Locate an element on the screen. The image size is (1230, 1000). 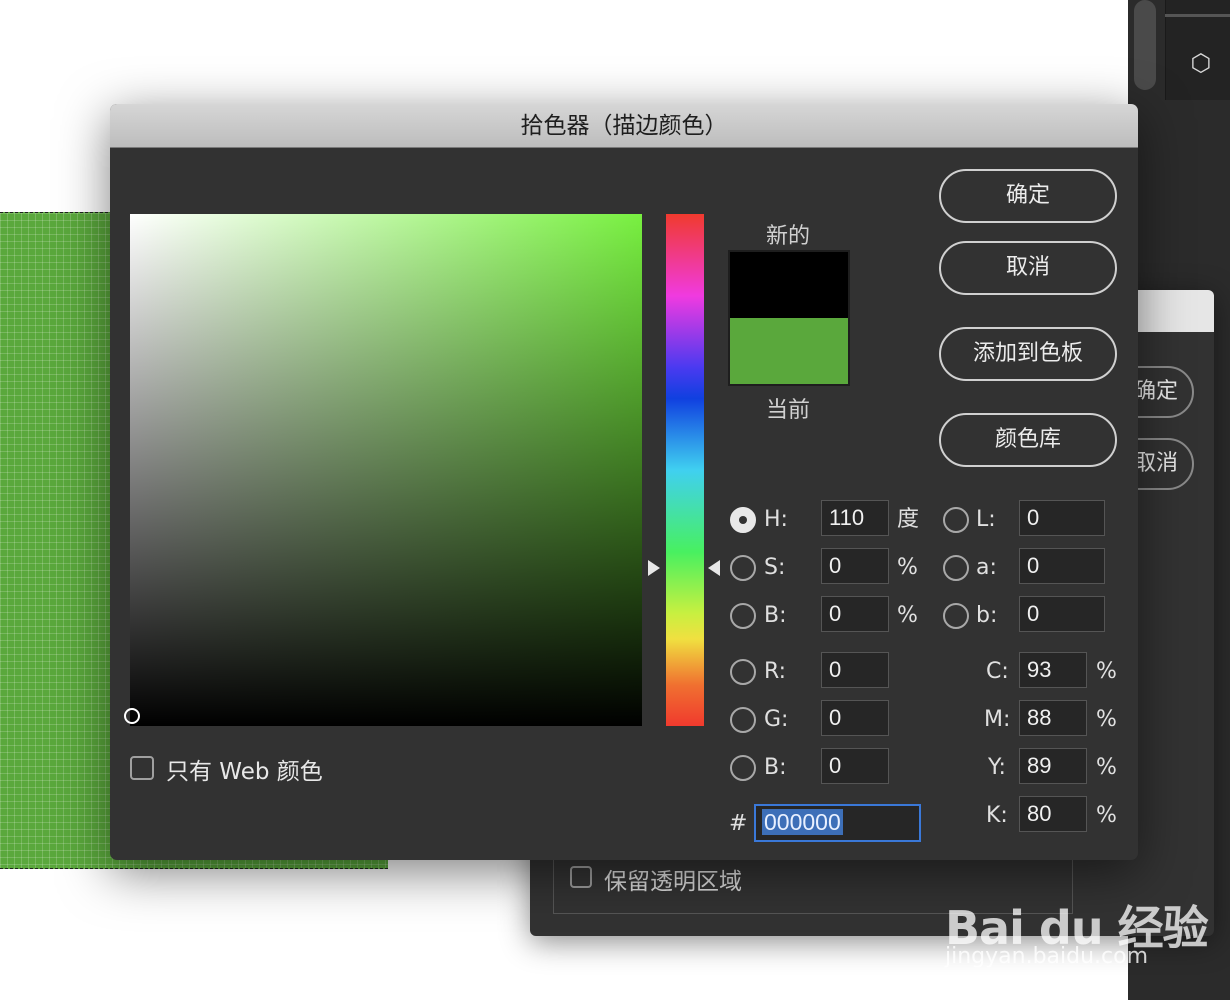
label-b-hsb: B: is located at coordinates (775, 615).